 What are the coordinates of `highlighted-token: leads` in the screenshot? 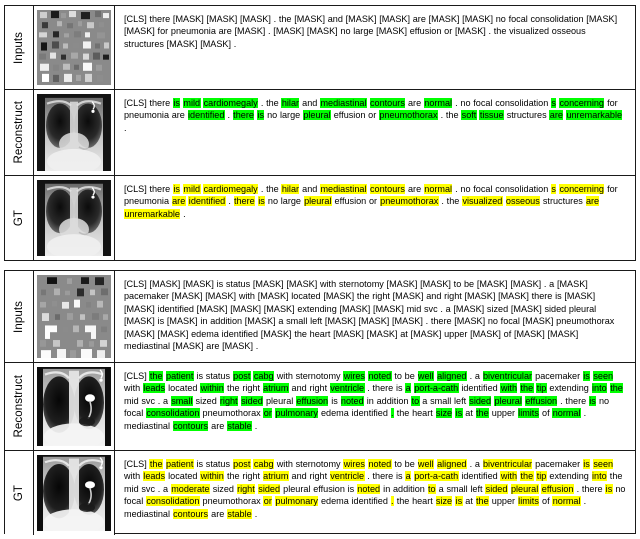 It's located at (154, 388).